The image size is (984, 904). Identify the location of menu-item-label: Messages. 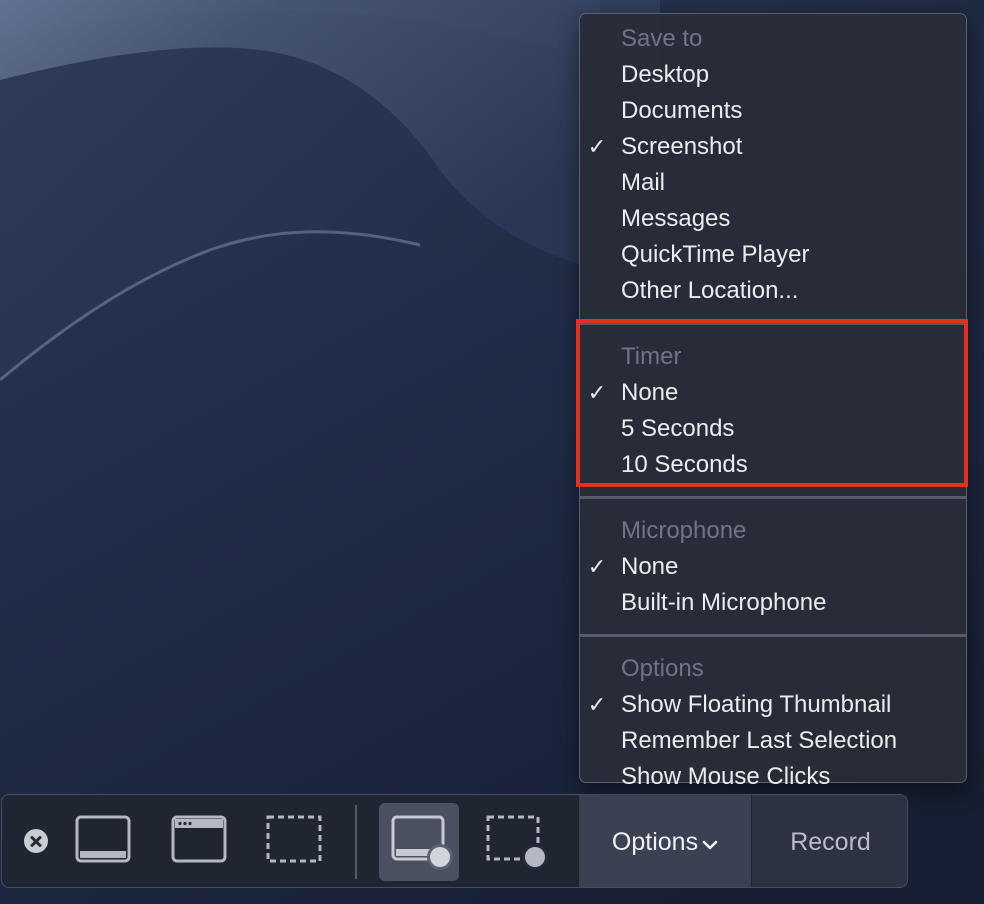
(676, 218).